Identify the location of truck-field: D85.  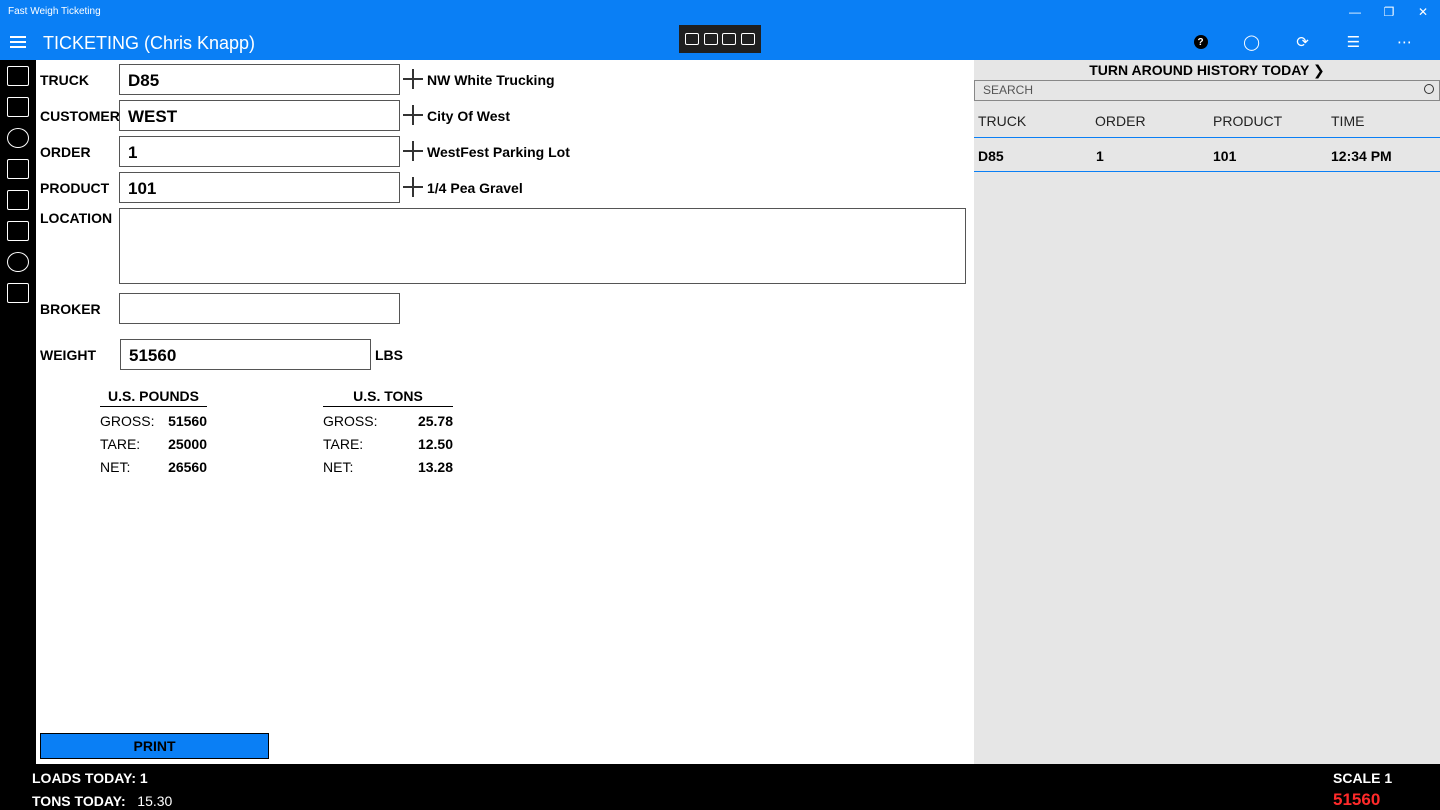
(259, 79).